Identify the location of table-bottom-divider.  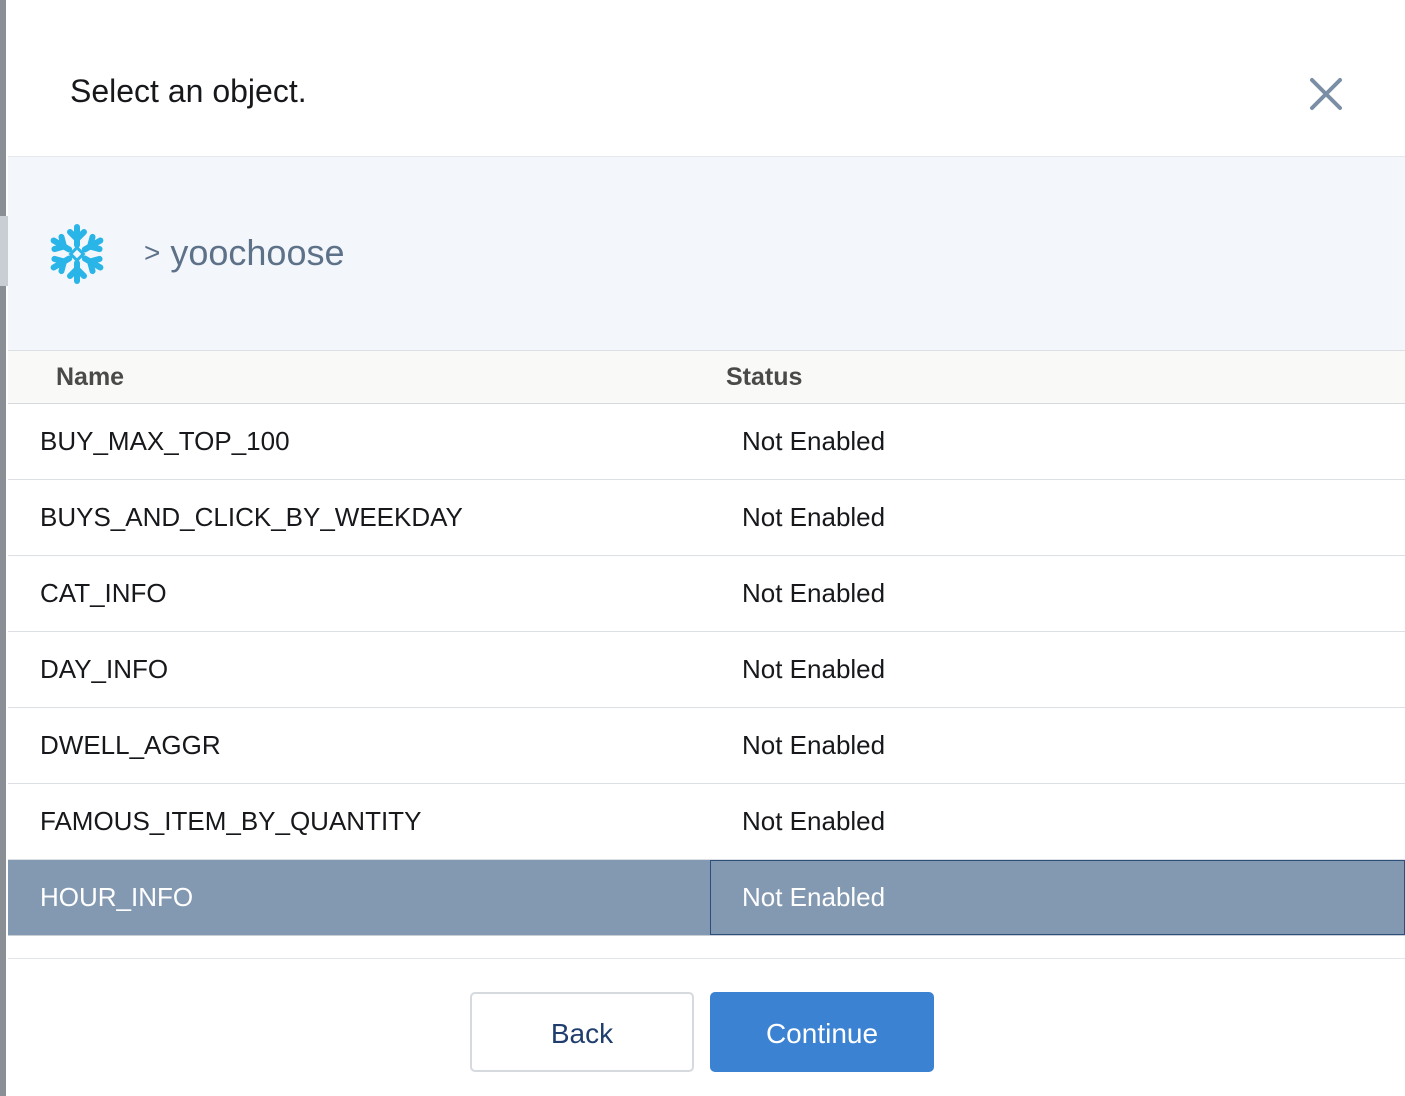
(706, 946).